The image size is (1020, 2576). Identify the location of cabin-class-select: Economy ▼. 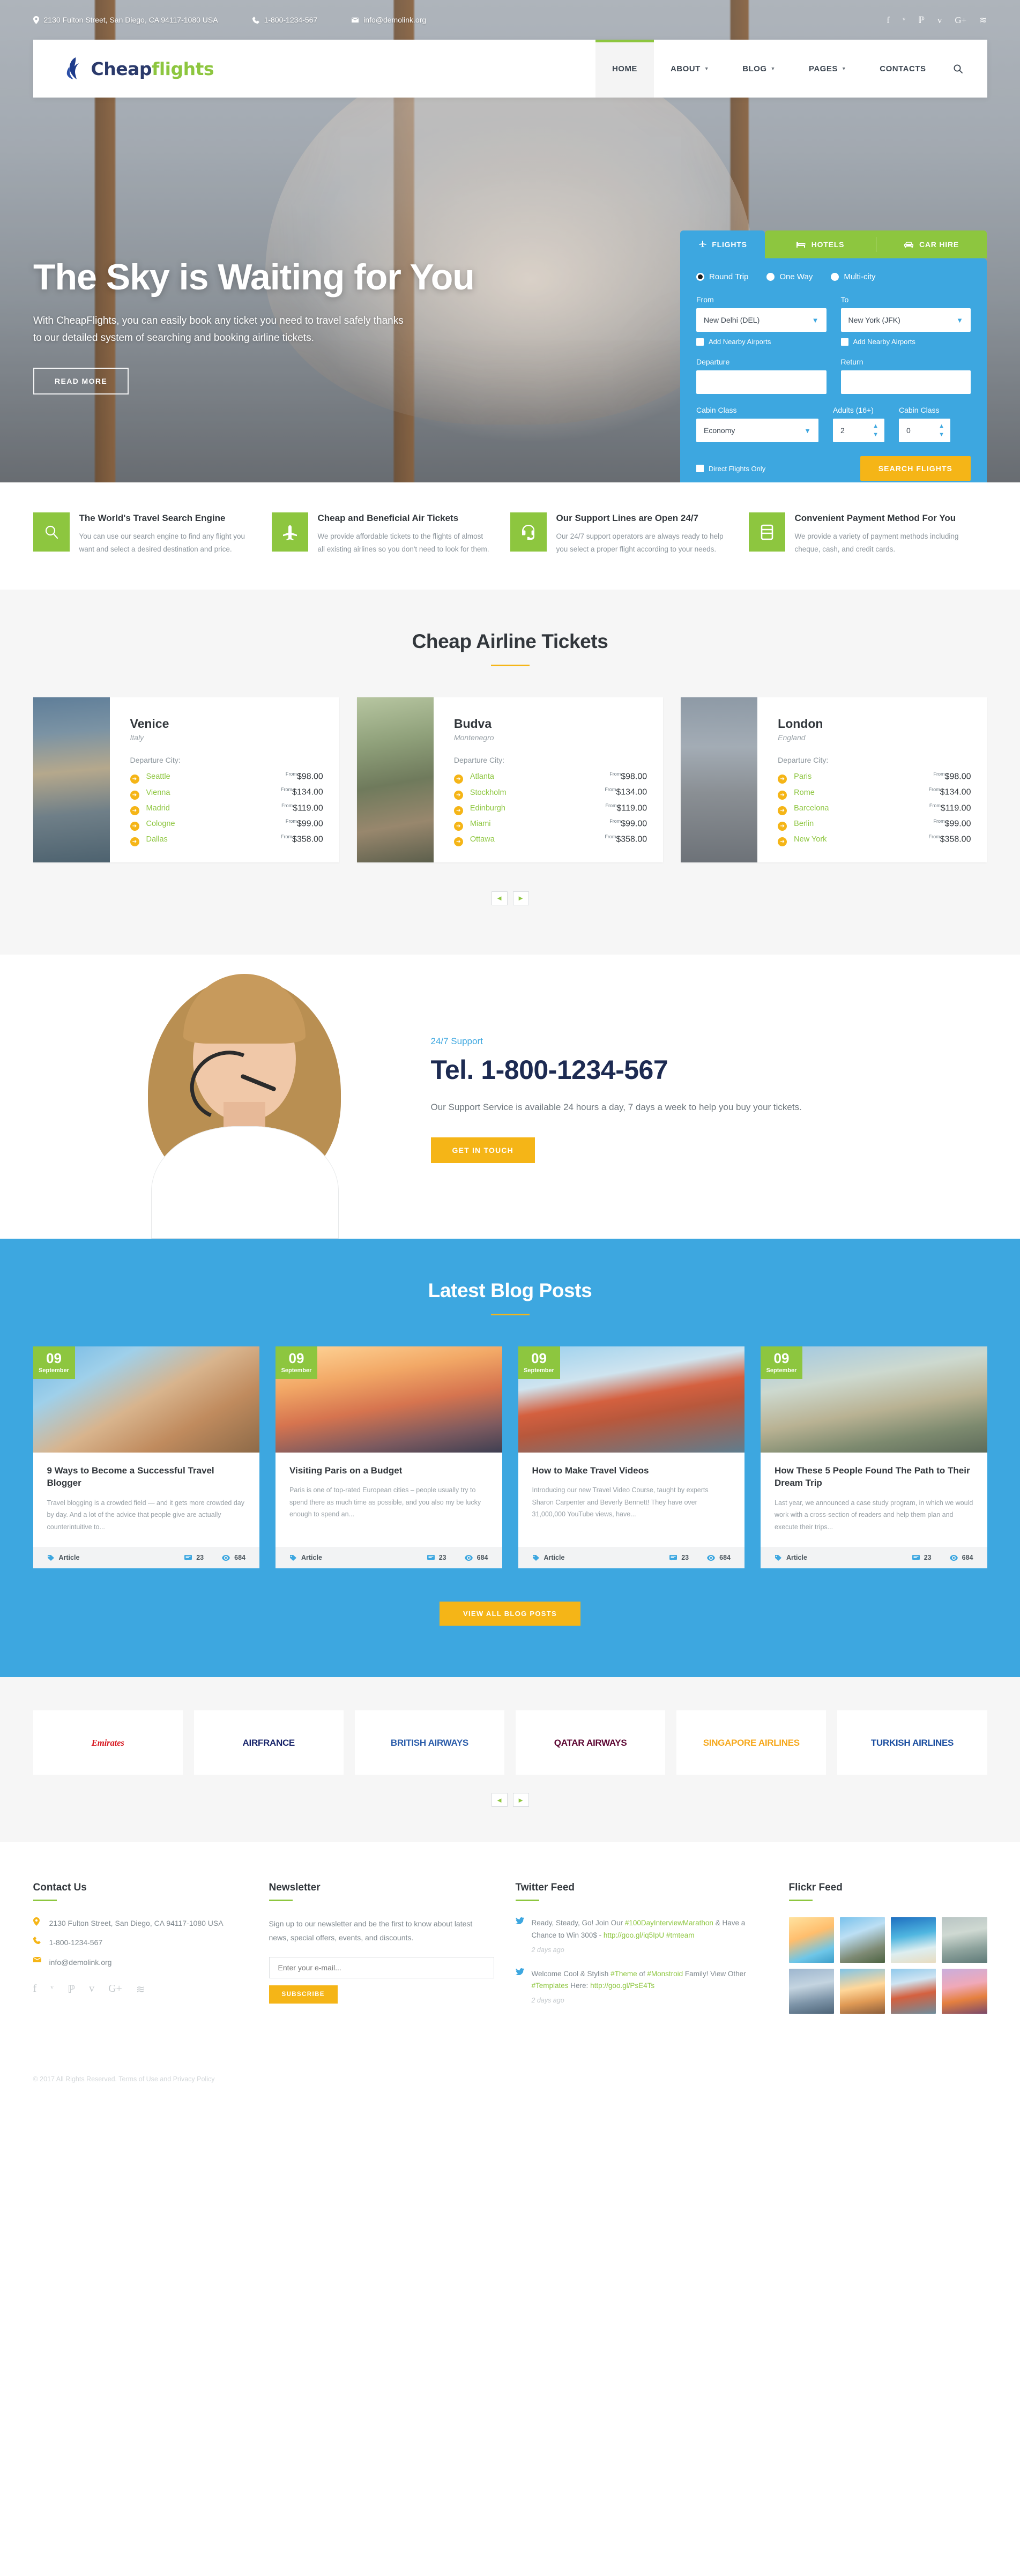
(757, 430).